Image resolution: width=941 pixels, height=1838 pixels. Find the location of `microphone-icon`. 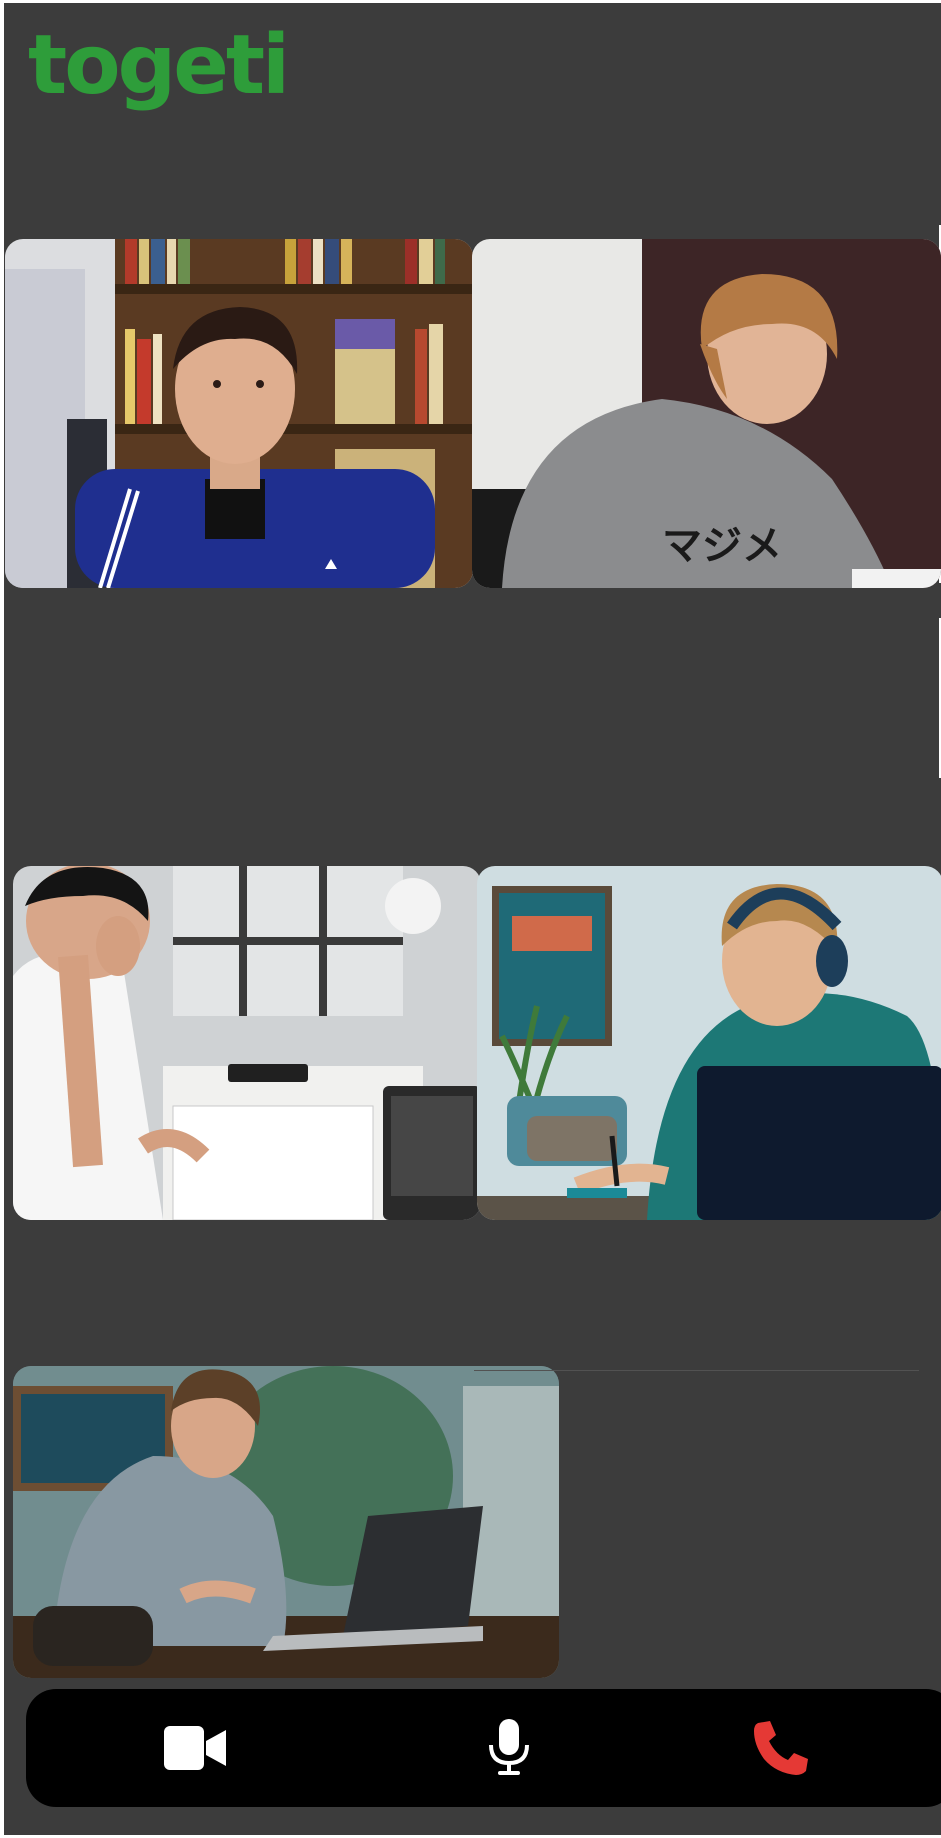

microphone-icon is located at coordinates (509, 1747).